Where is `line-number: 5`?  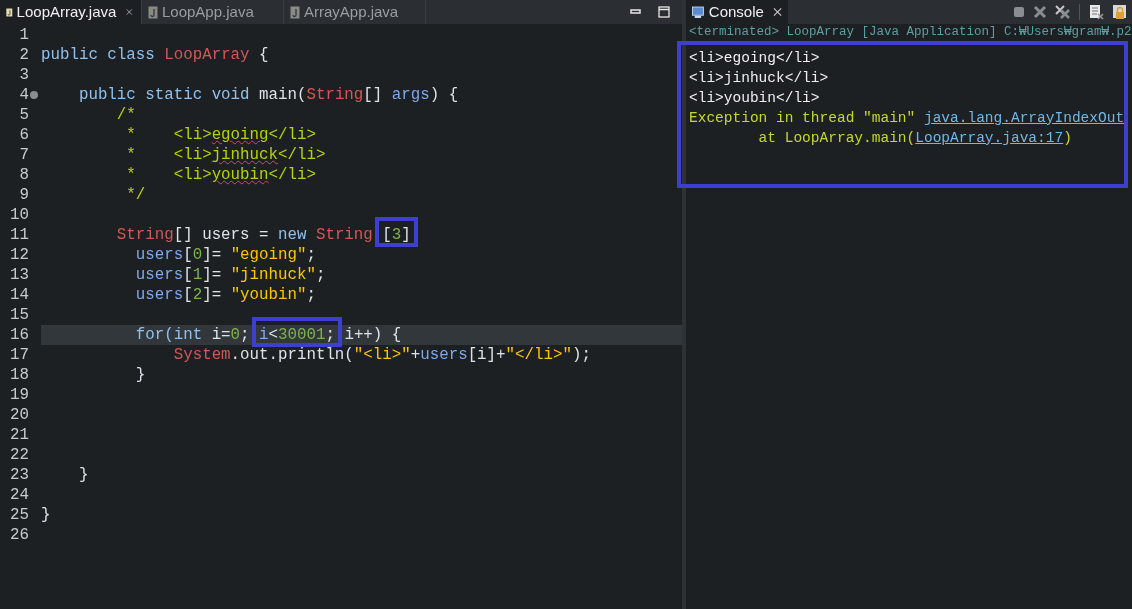
line-number: 5 is located at coordinates (23, 115).